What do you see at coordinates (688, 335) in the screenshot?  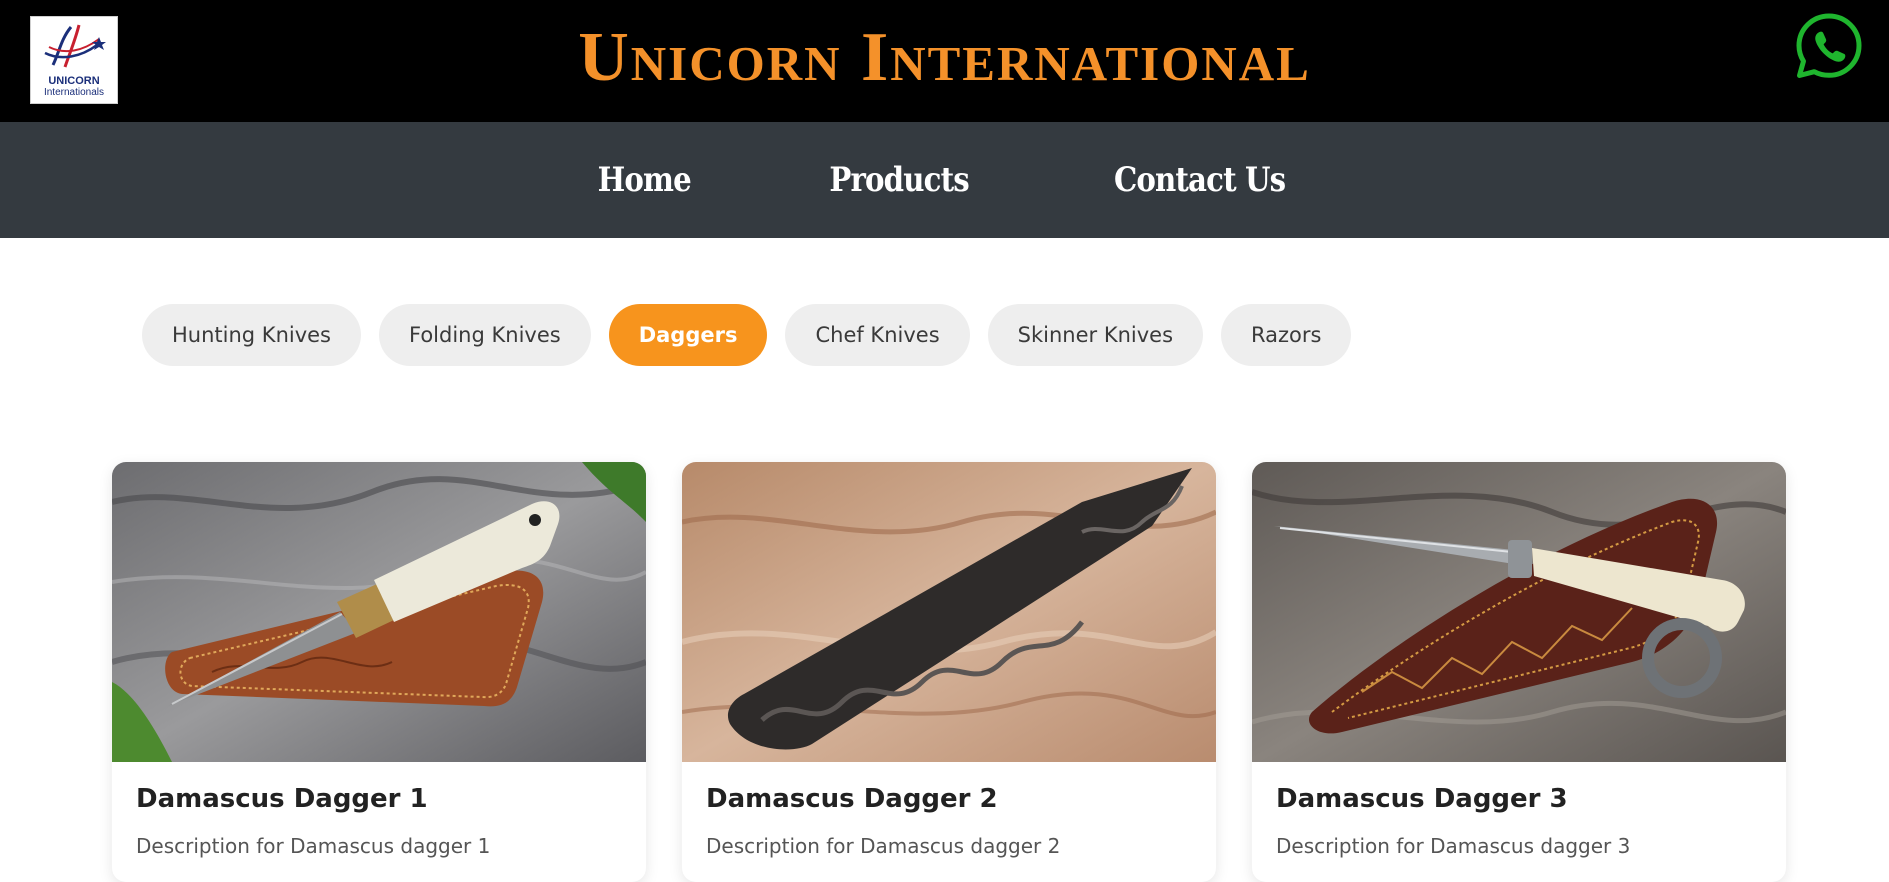 I see `filter-daggers: Daggers` at bounding box center [688, 335].